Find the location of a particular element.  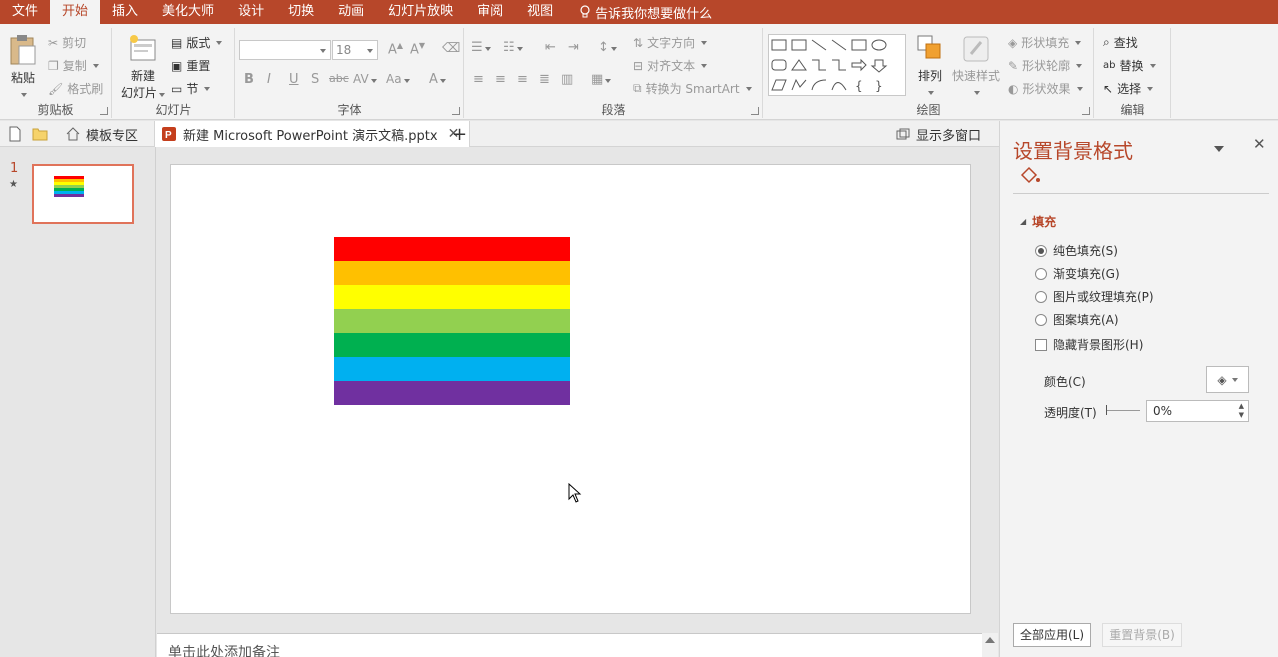

tab-document: P 新建 Microsoft PowerPoint 演示文稿.pptx ✕ is located at coordinates (312, 134).